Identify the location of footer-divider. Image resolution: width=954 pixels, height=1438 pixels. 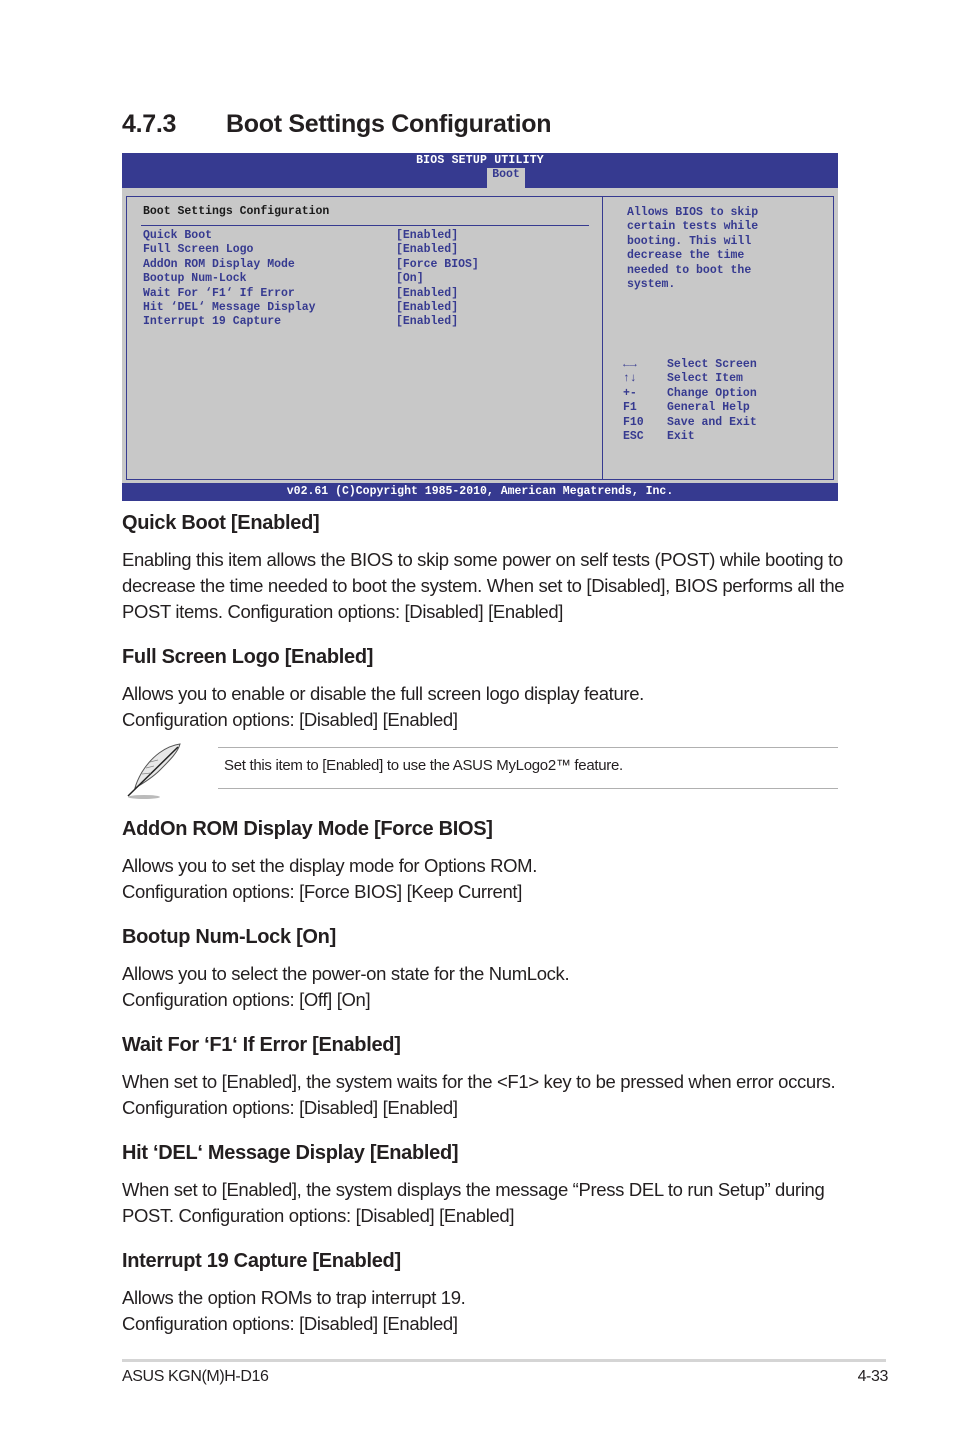
(504, 1360).